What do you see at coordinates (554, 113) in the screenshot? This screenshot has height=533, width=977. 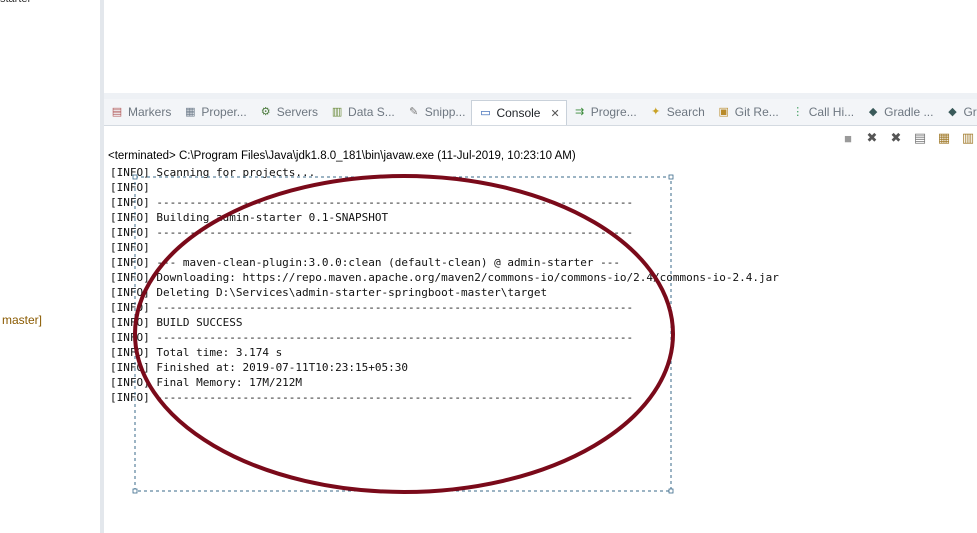 I see `close-icon: ✕` at bounding box center [554, 113].